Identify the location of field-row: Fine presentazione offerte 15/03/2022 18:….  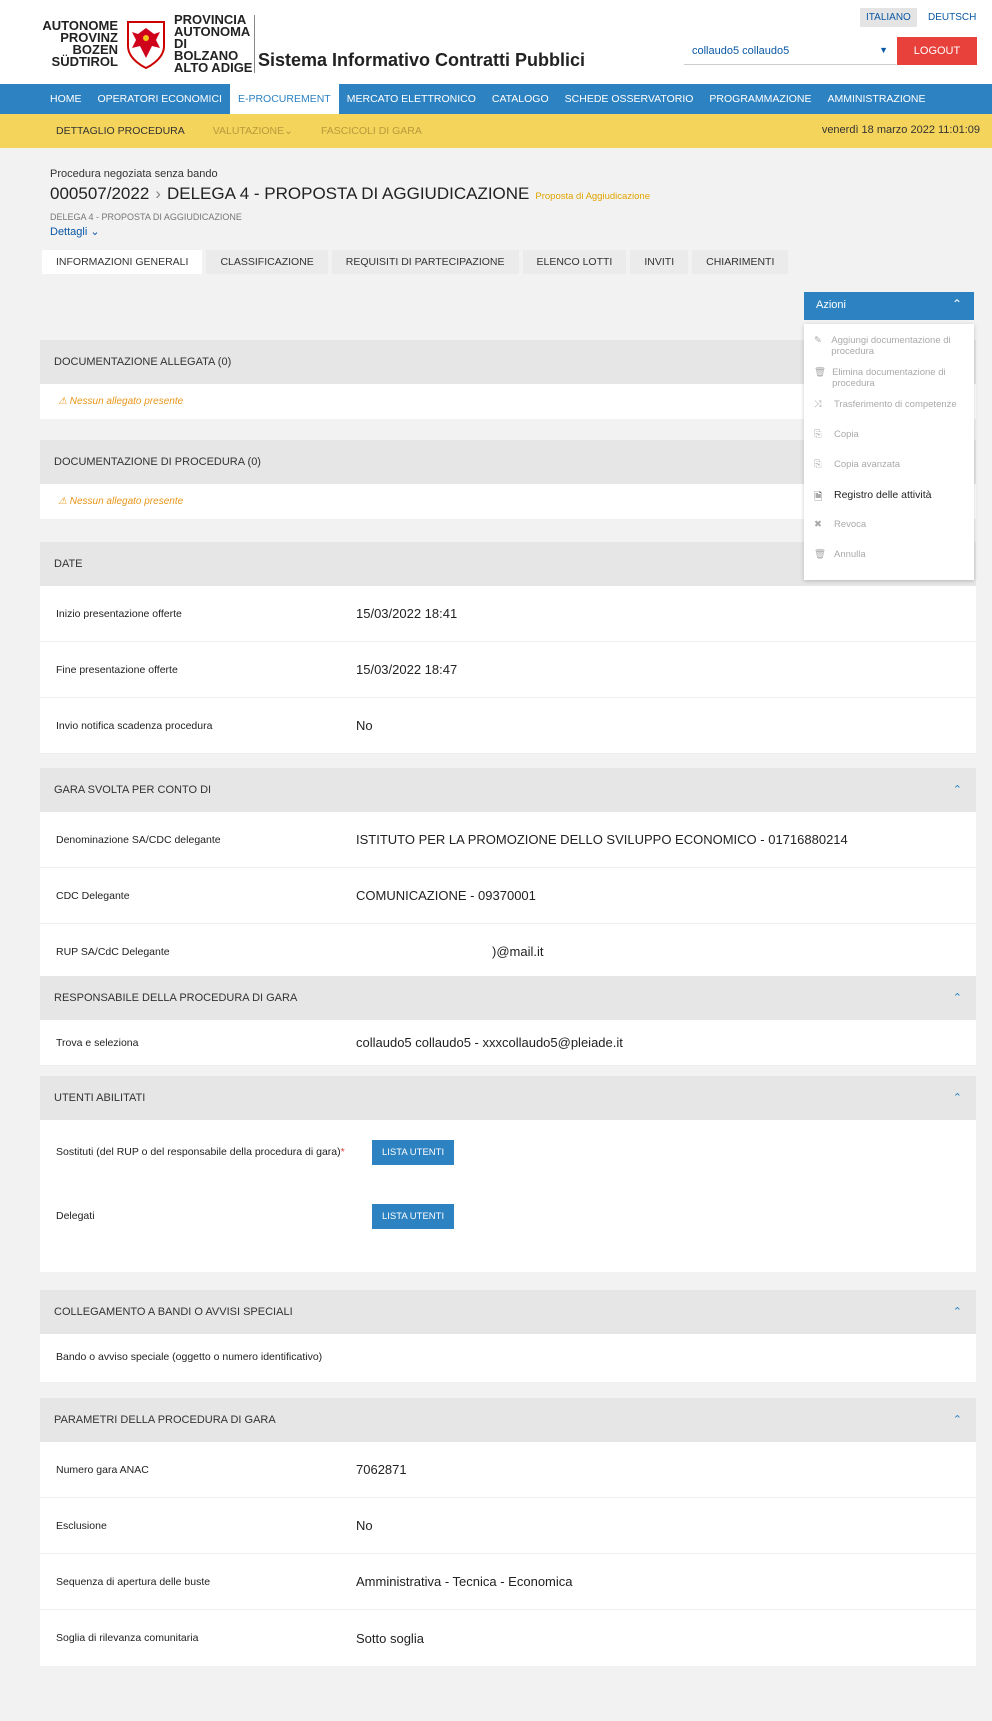
(508, 670).